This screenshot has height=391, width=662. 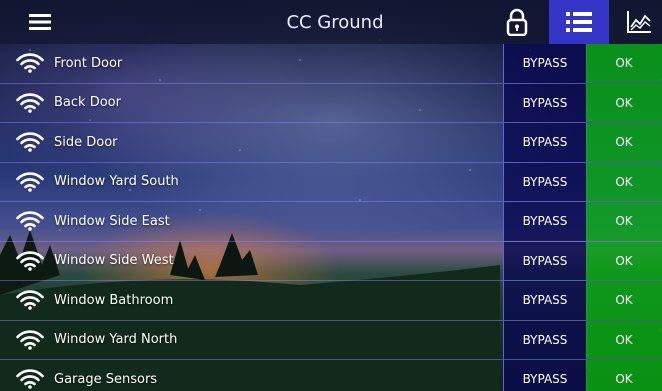 I want to click on menu-button, so click(x=40, y=22).